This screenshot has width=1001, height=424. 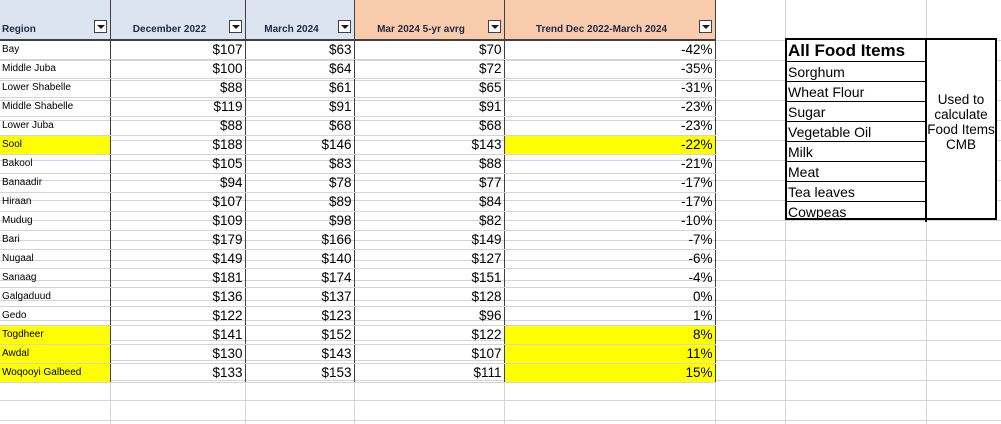 What do you see at coordinates (55, 69) in the screenshot?
I see `region-cell: Middle Juba` at bounding box center [55, 69].